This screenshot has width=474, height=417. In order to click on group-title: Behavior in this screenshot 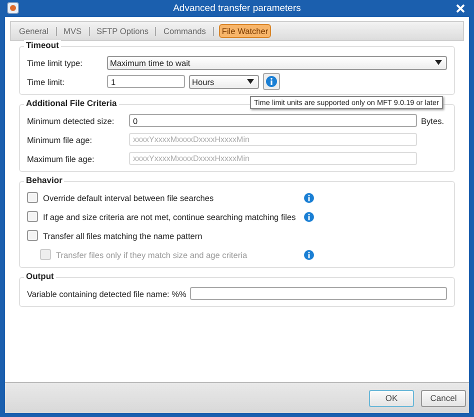, I will do `click(44, 180)`.